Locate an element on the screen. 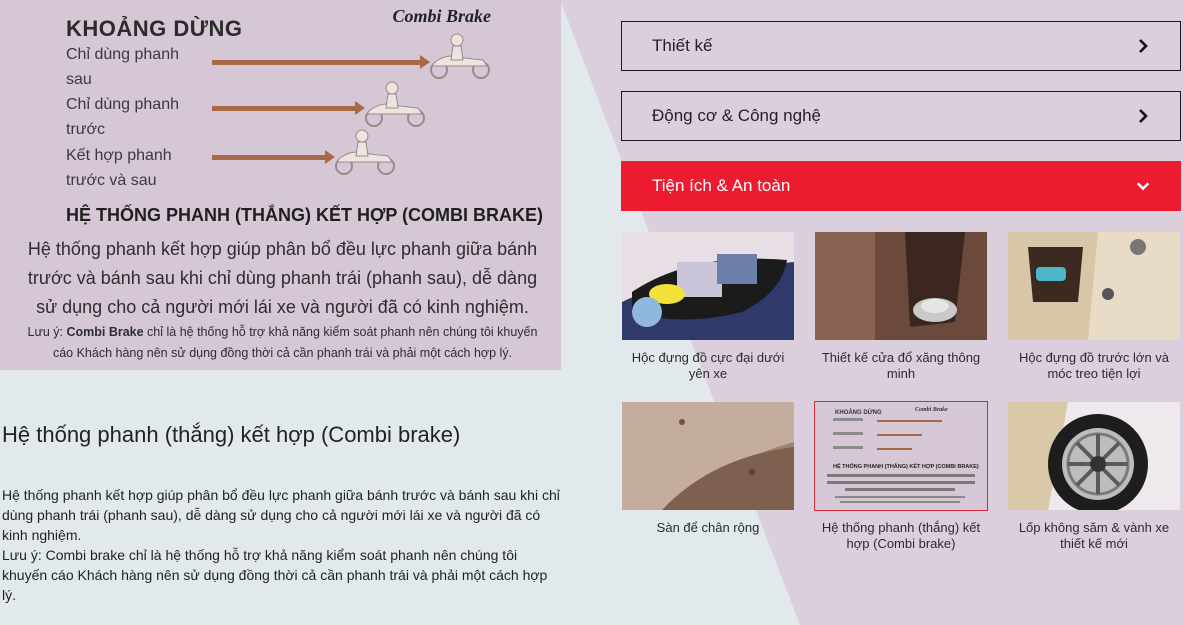 This screenshot has width=1184, height=625. accordion-label: Tiện ích & An toàn is located at coordinates (721, 185).